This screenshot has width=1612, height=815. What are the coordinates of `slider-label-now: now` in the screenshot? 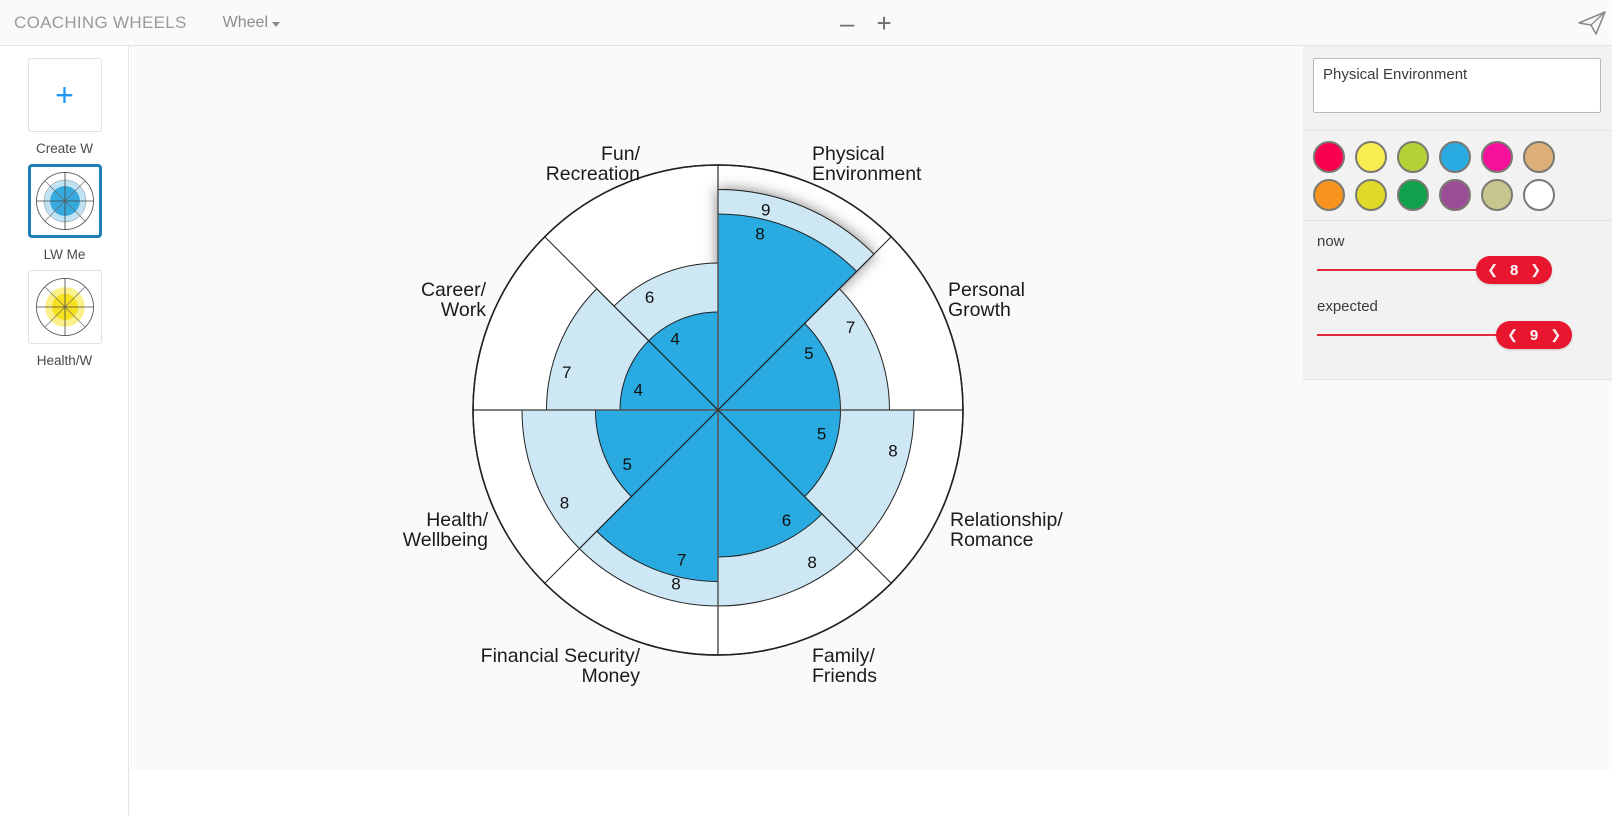 It's located at (1331, 241).